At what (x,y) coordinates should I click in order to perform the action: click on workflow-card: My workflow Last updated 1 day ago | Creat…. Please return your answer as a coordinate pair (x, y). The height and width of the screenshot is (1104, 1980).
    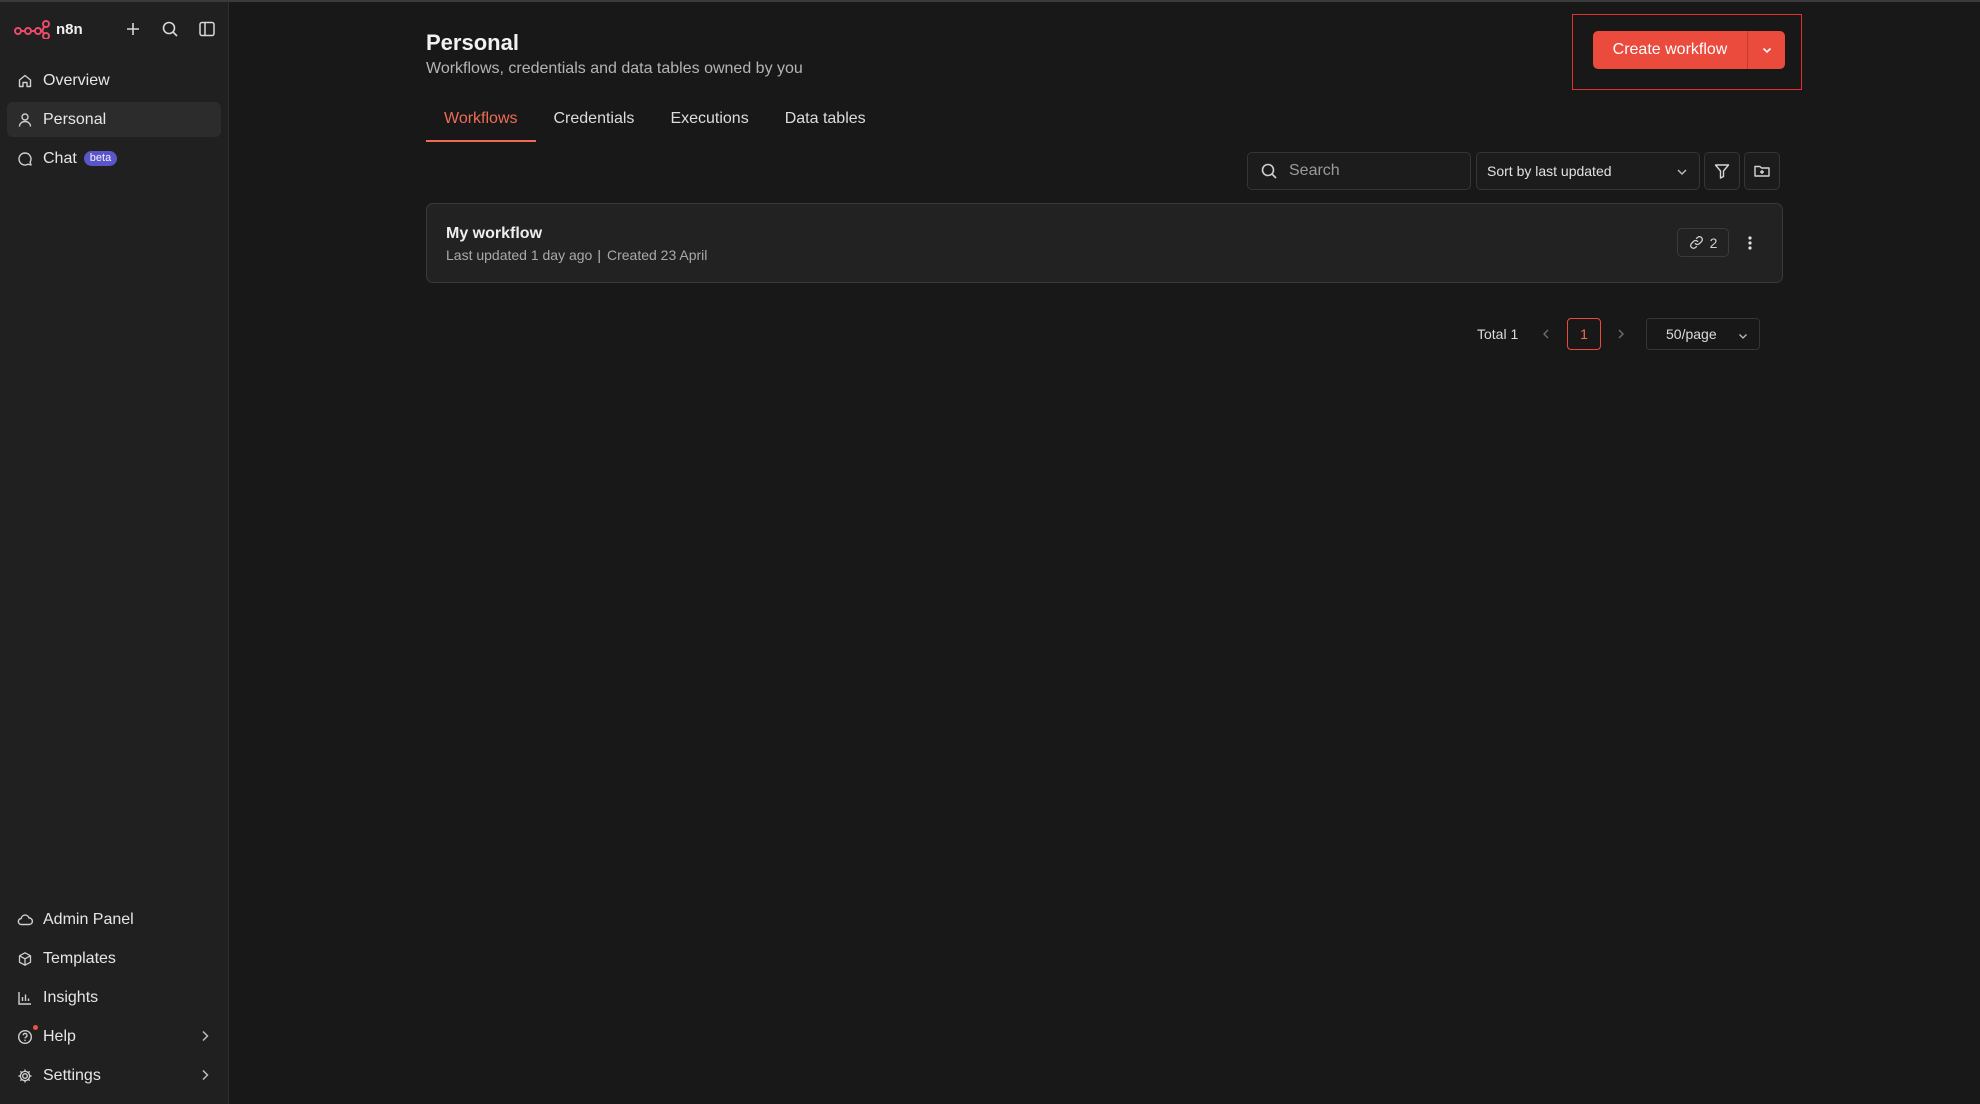
    Looking at the image, I should click on (1104, 243).